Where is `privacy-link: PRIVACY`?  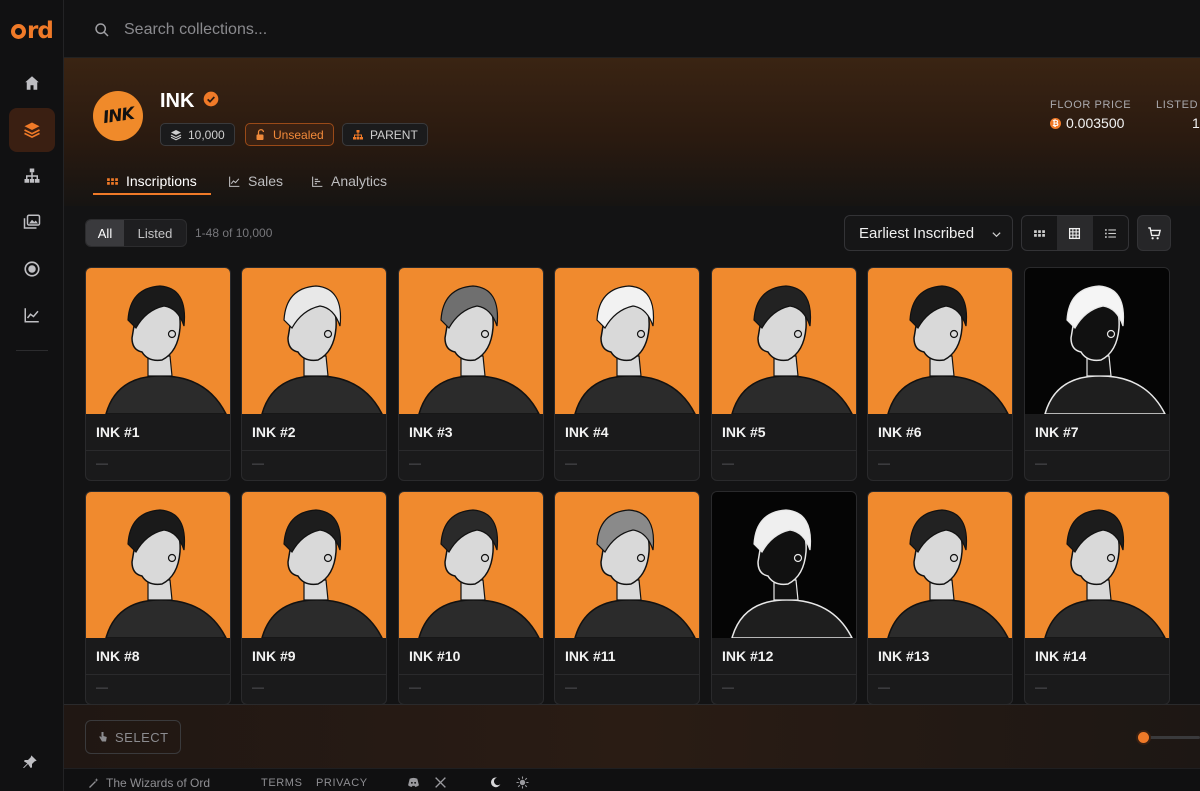
privacy-link: PRIVACY is located at coordinates (342, 783).